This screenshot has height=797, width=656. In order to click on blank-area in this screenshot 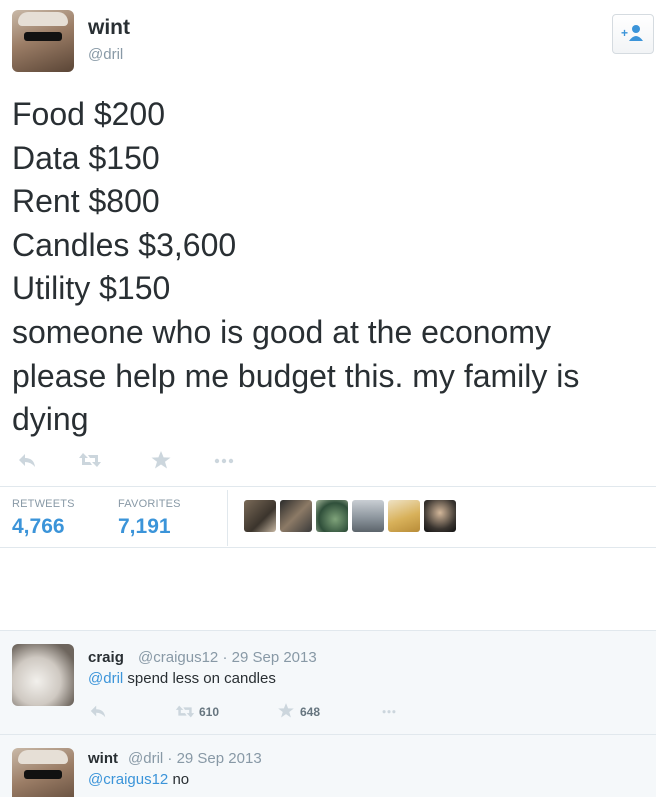, I will do `click(328, 589)`.